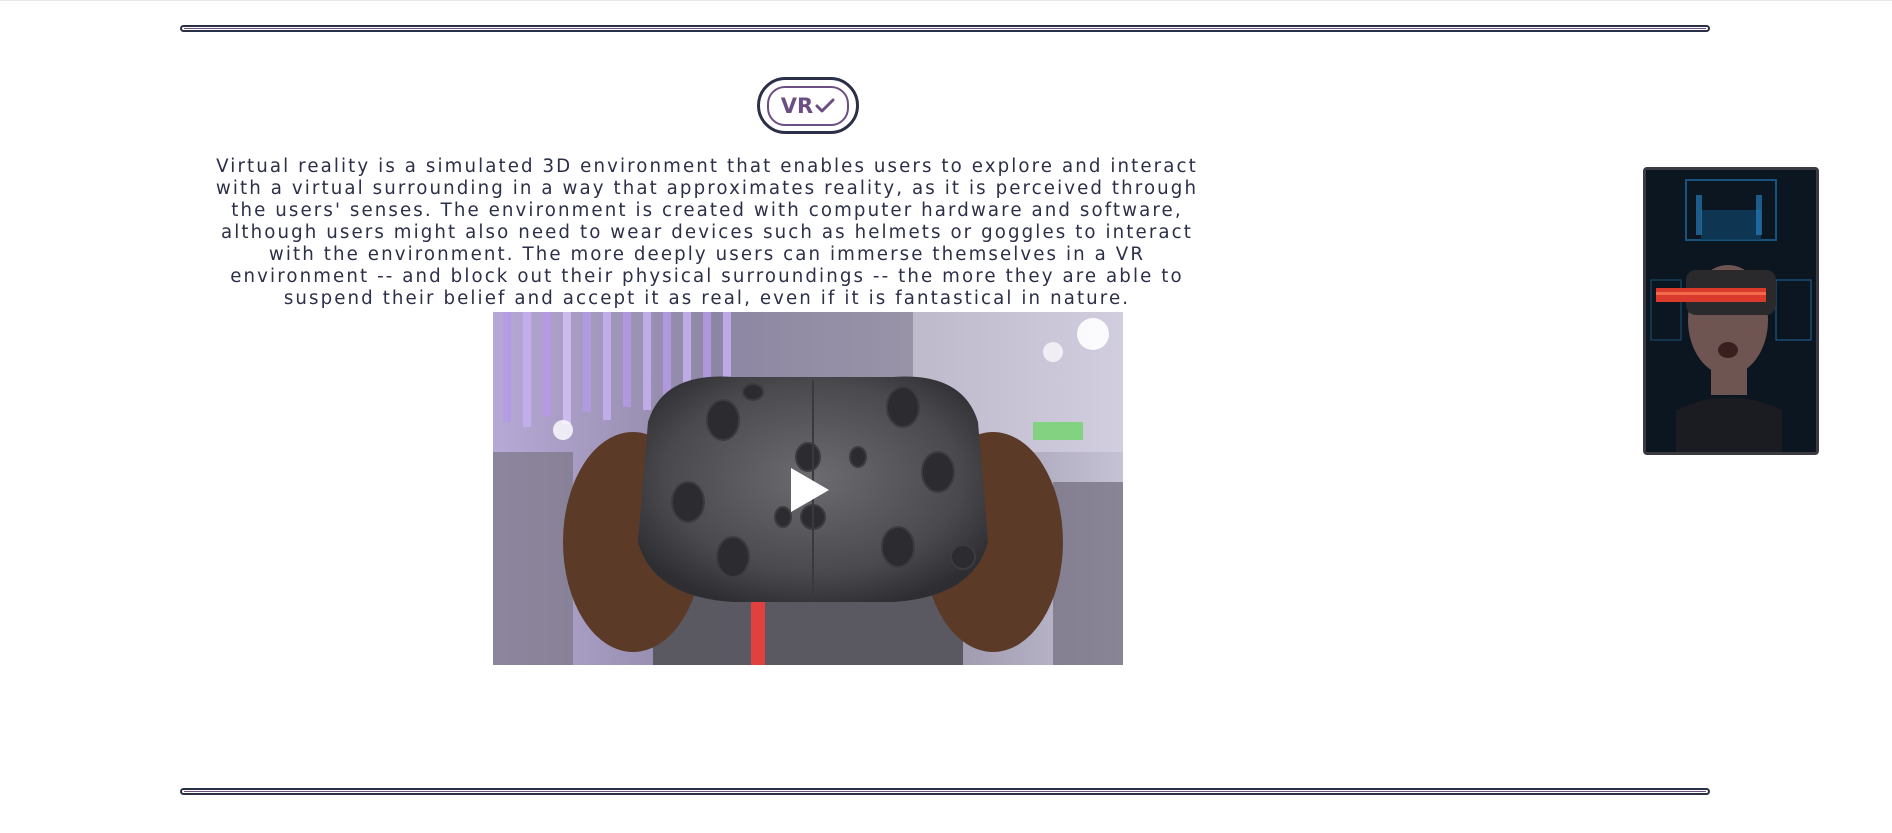 Image resolution: width=1892 pixels, height=833 pixels. I want to click on play-icon, so click(810, 490).